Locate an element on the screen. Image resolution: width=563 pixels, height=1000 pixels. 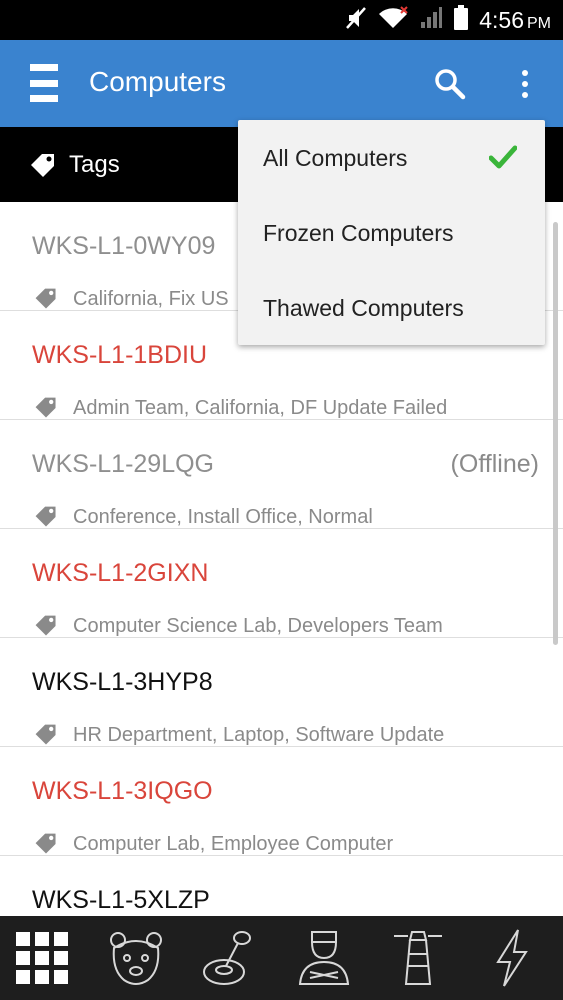
page-title: Computers is located at coordinates (157, 81).